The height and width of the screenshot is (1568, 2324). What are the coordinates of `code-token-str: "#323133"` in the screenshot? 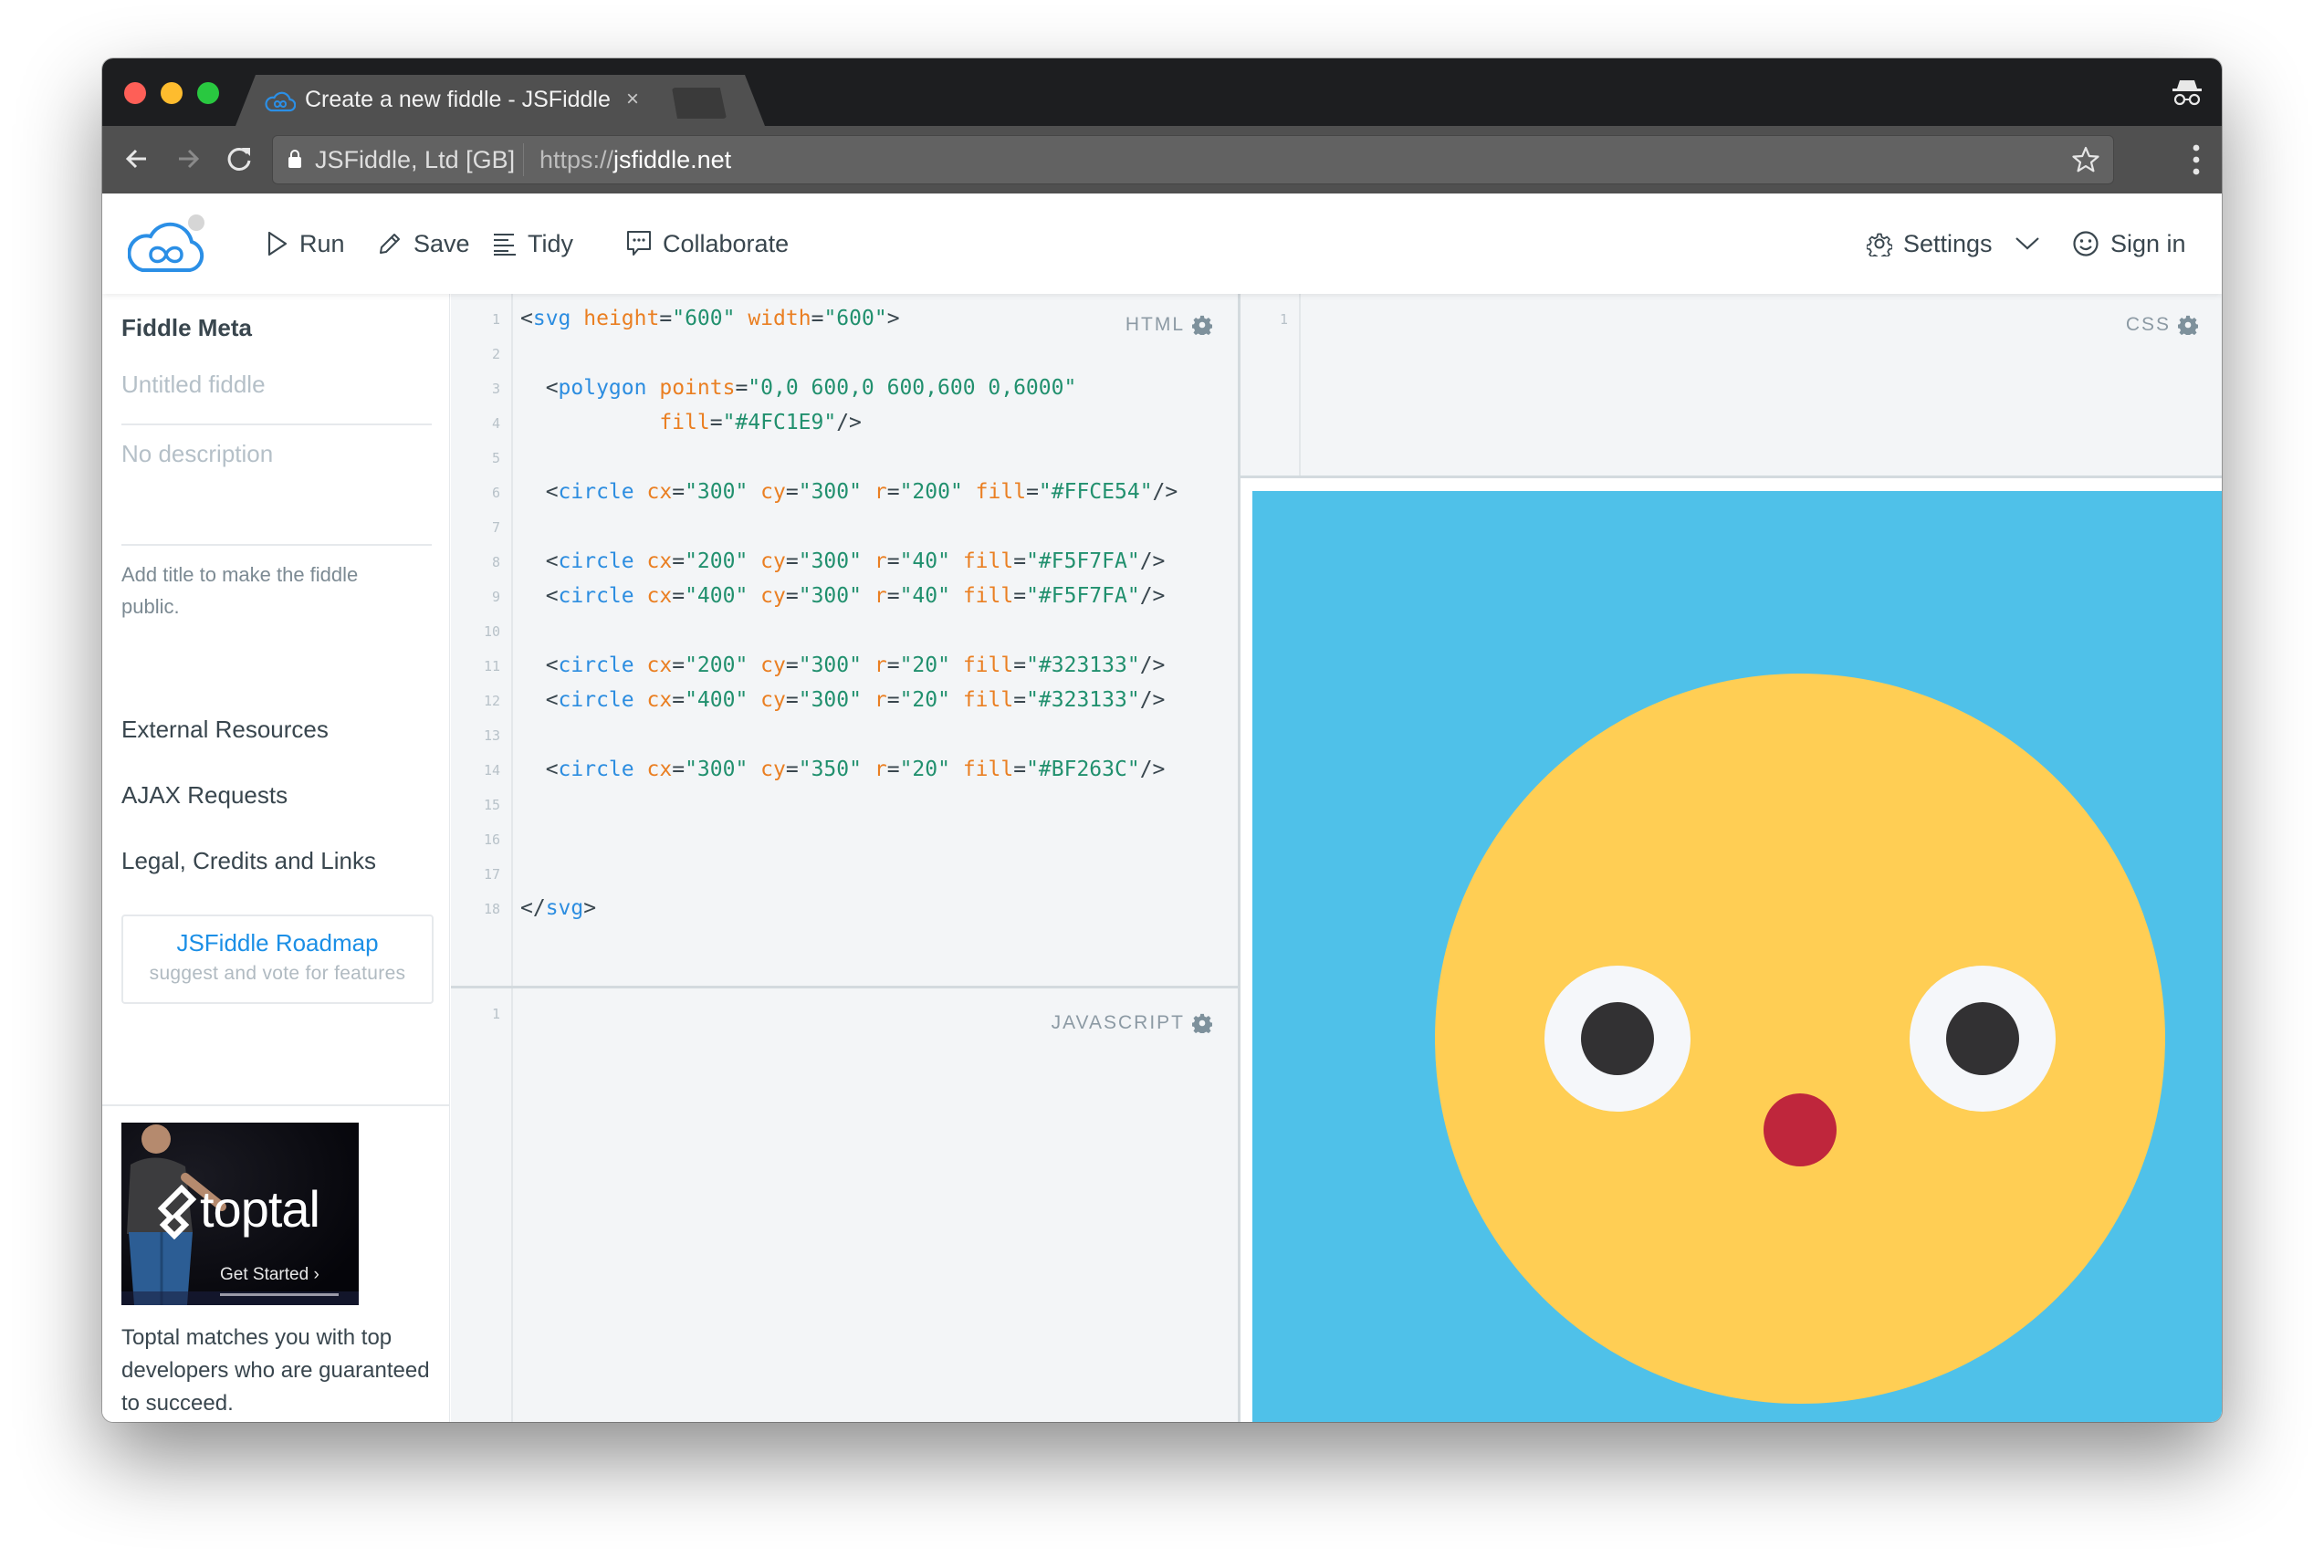 It's located at (1083, 700).